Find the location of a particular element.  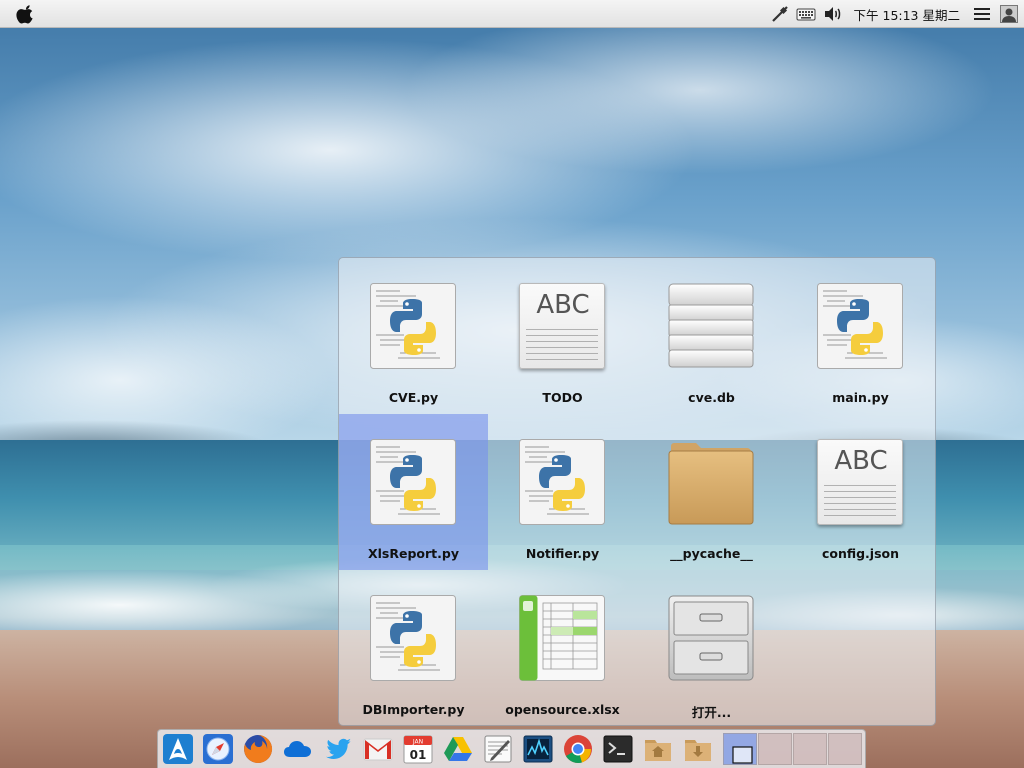

volume-icon is located at coordinates (832, 14).